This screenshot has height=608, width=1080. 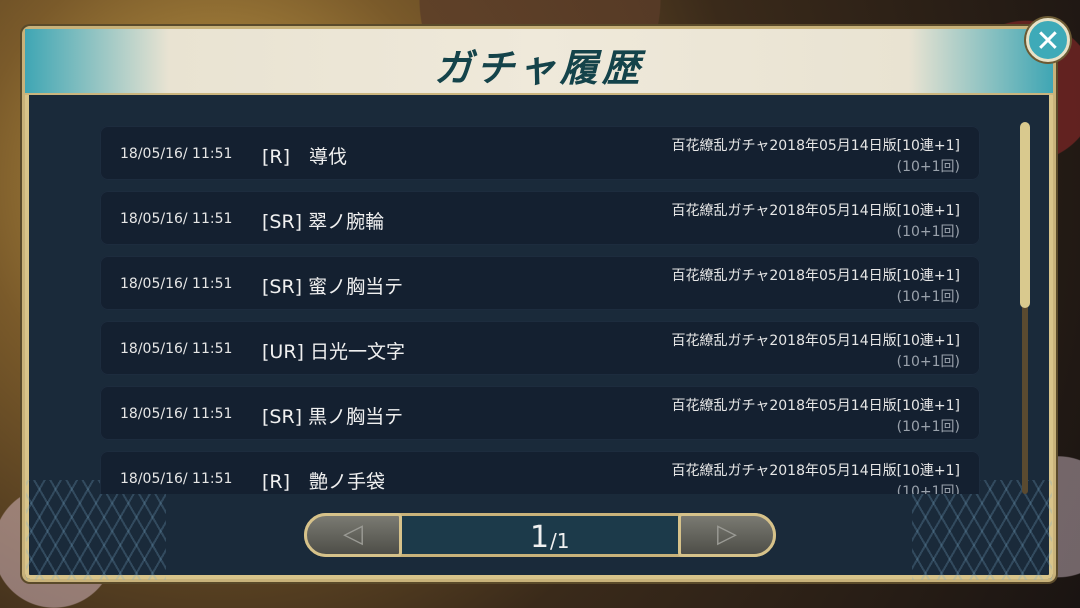 I want to click on current-page: 1, so click(x=540, y=537).